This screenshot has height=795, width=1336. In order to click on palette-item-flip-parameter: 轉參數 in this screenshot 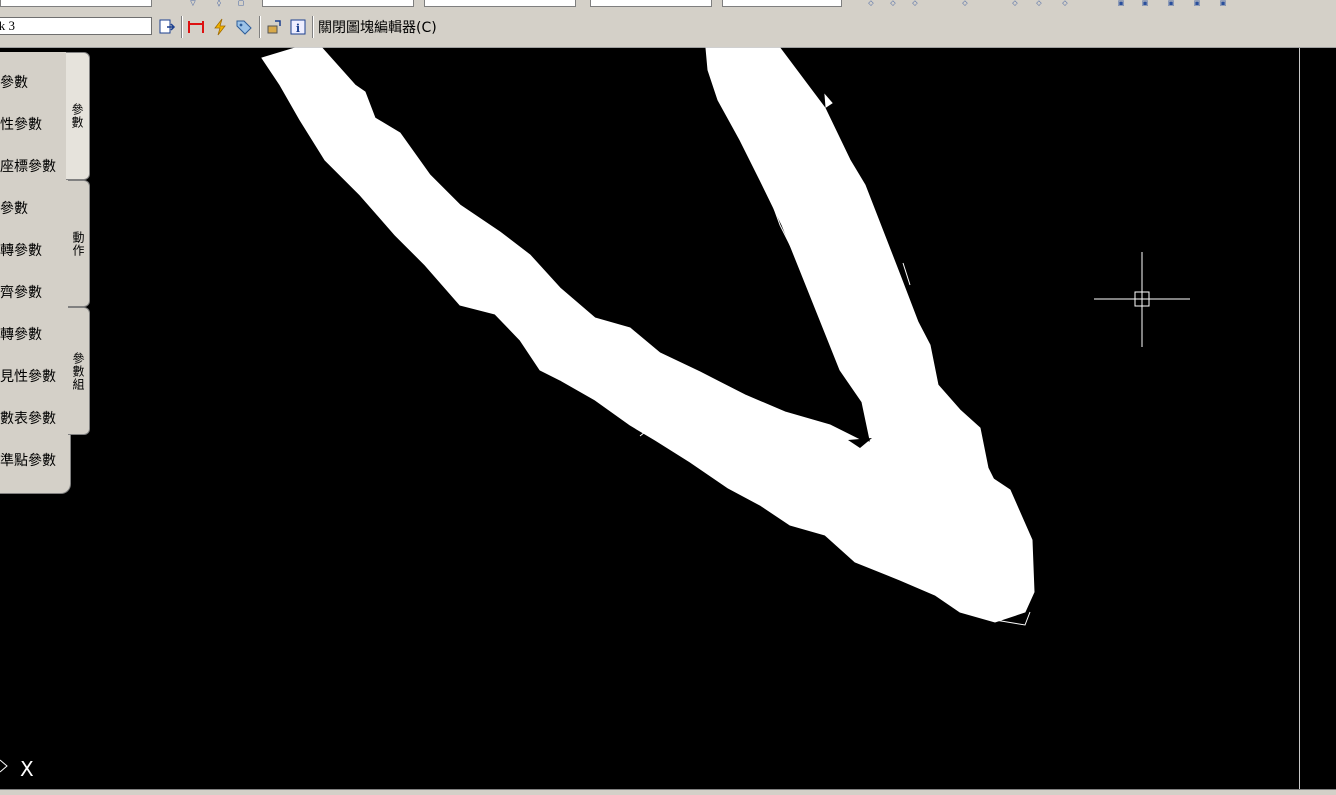, I will do `click(35, 335)`.